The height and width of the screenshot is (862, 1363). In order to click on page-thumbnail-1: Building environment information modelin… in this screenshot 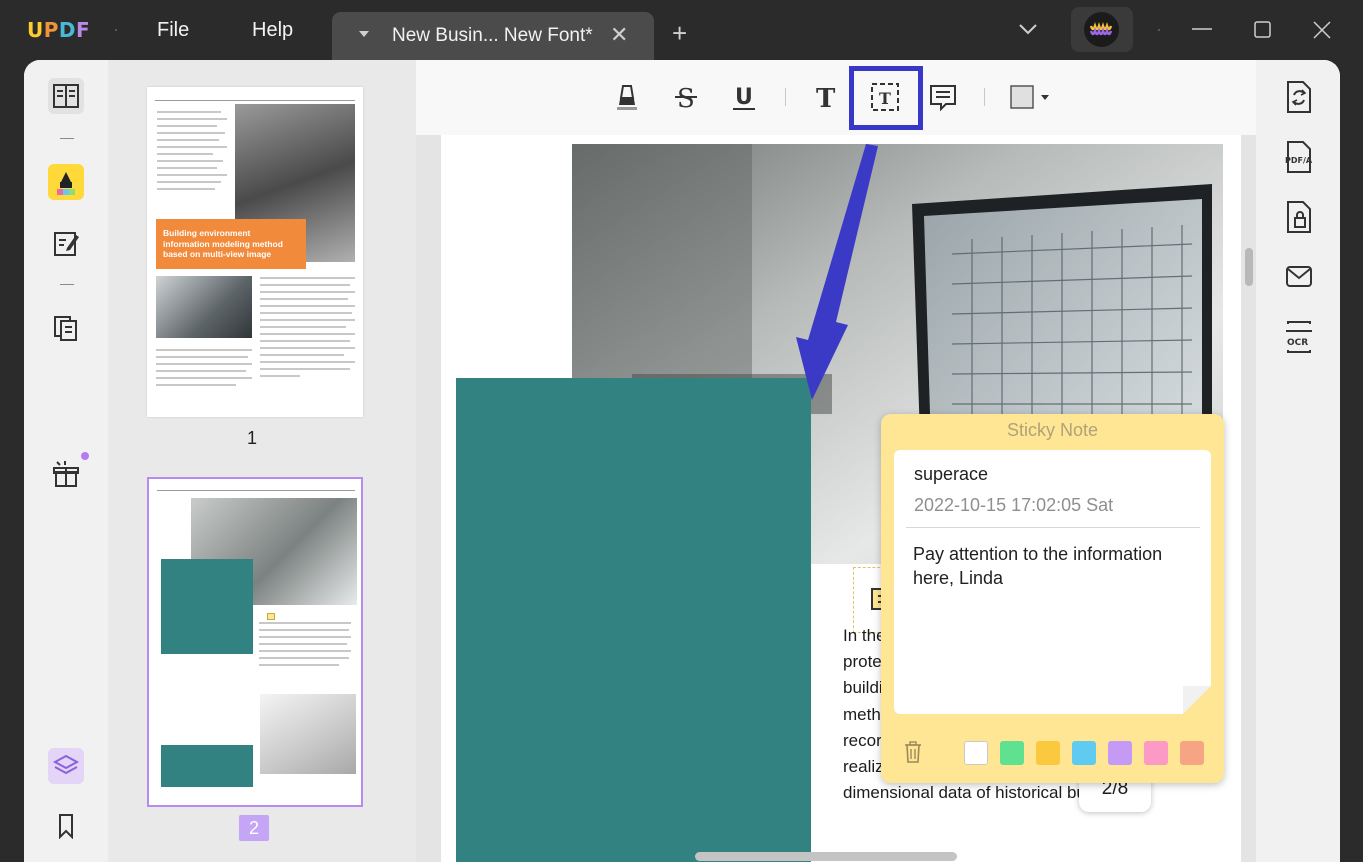, I will do `click(255, 252)`.